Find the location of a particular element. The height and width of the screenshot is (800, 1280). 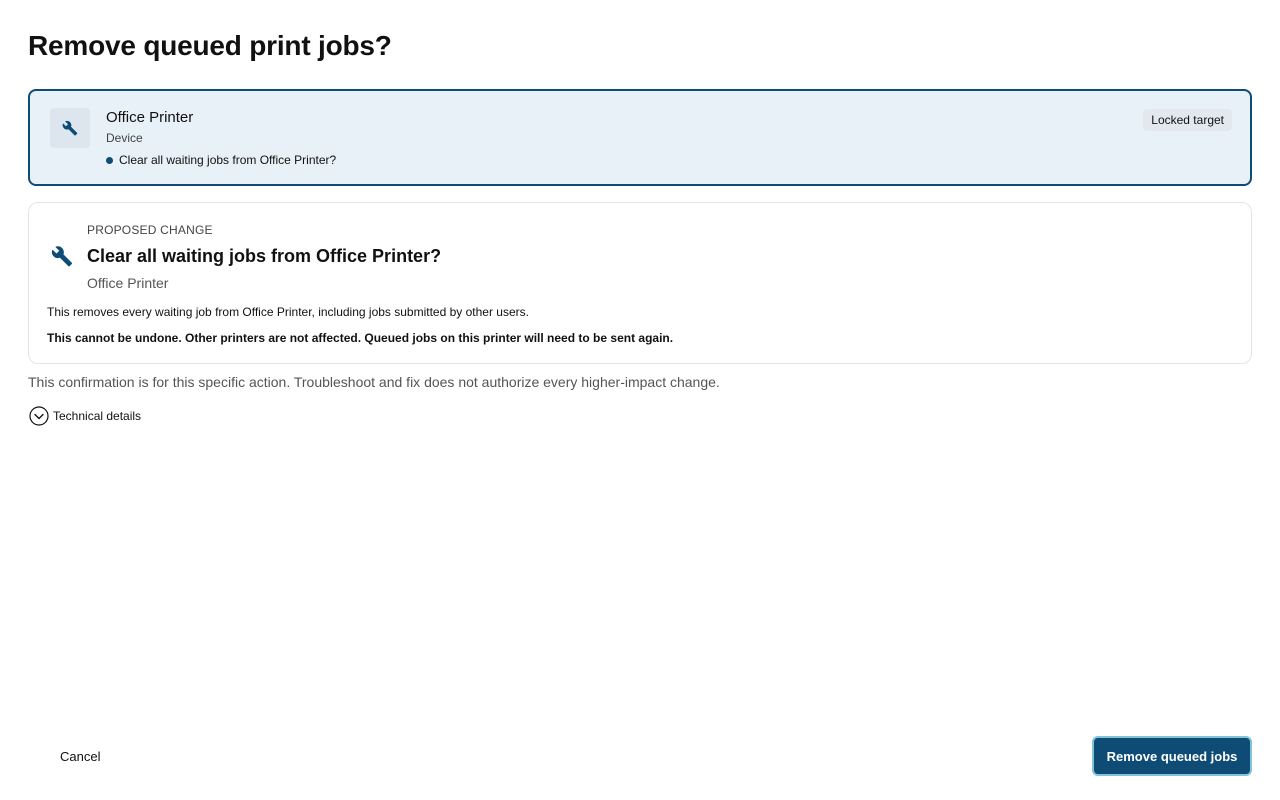

proposed-change-subject: Office Printer is located at coordinates (128, 283).